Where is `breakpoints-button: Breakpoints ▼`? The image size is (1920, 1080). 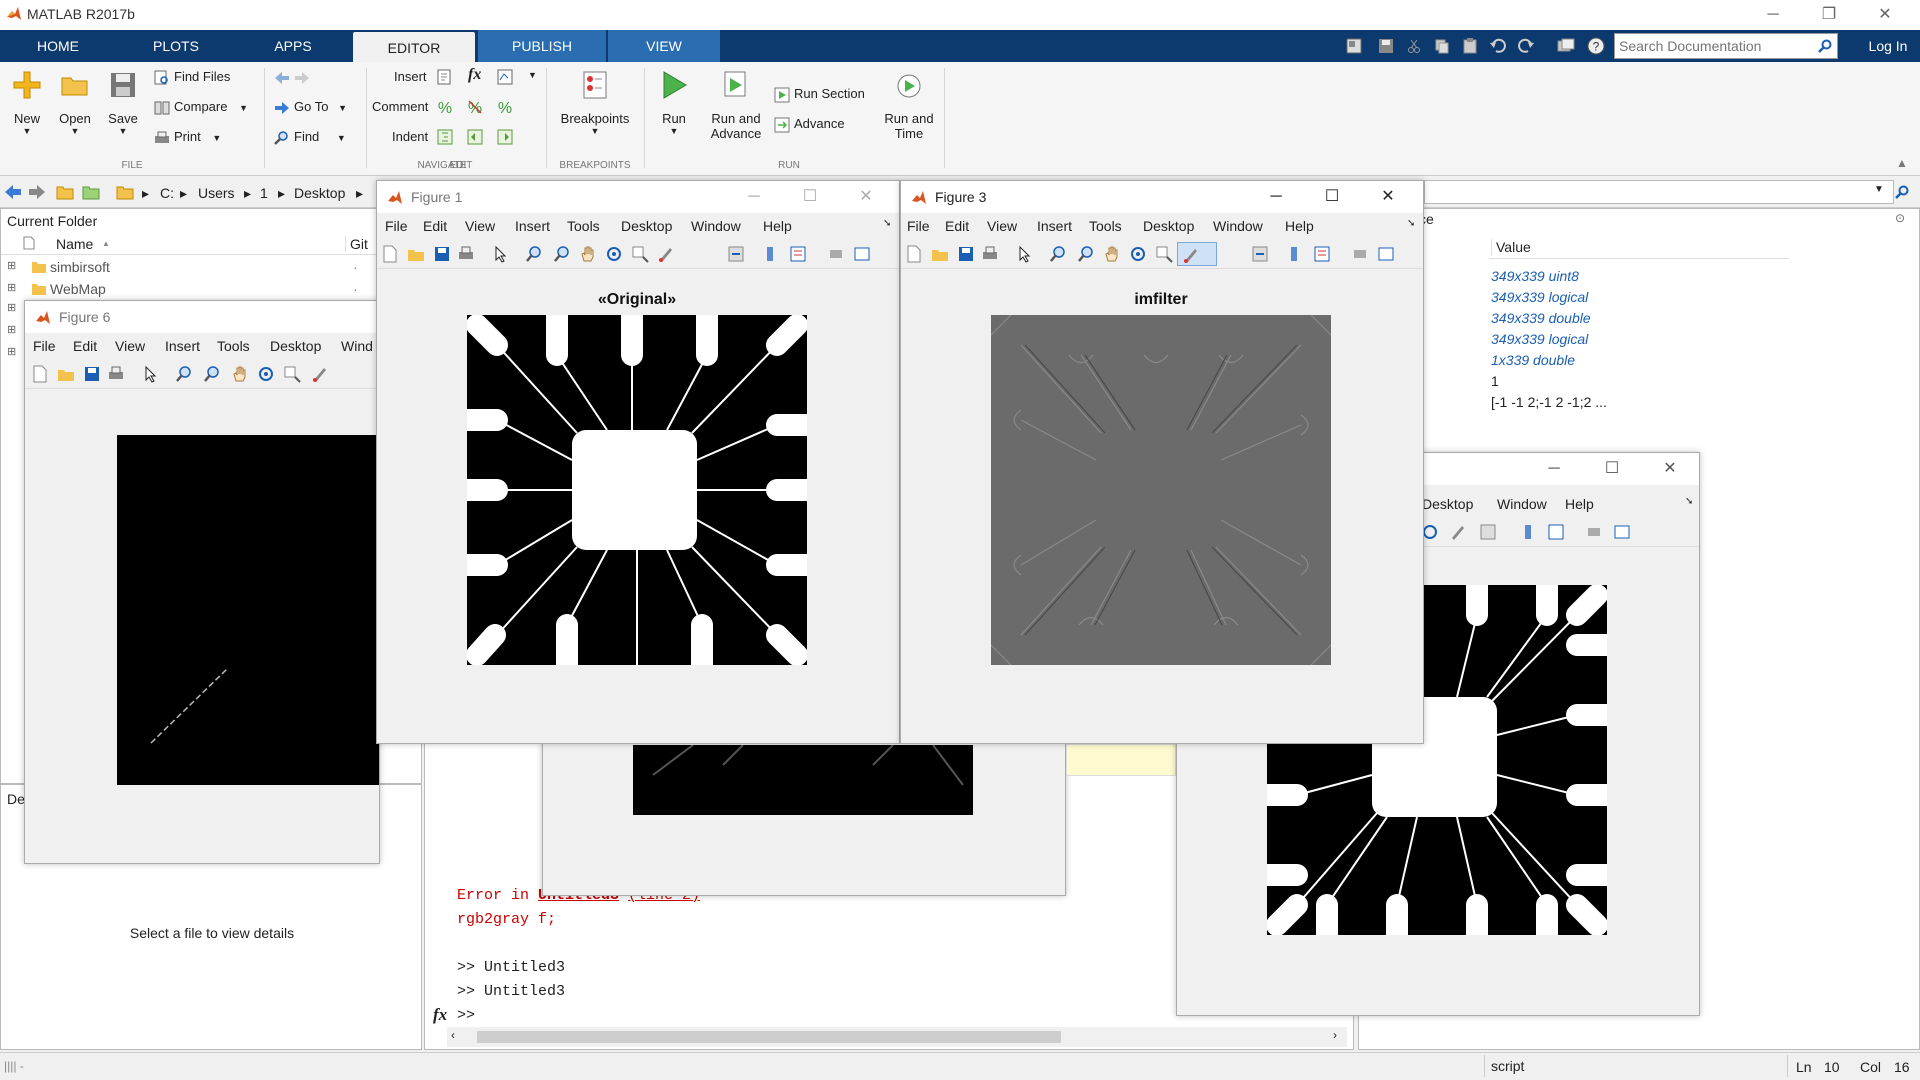
breakpoints-button: Breakpoints ▼ is located at coordinates (595, 103).